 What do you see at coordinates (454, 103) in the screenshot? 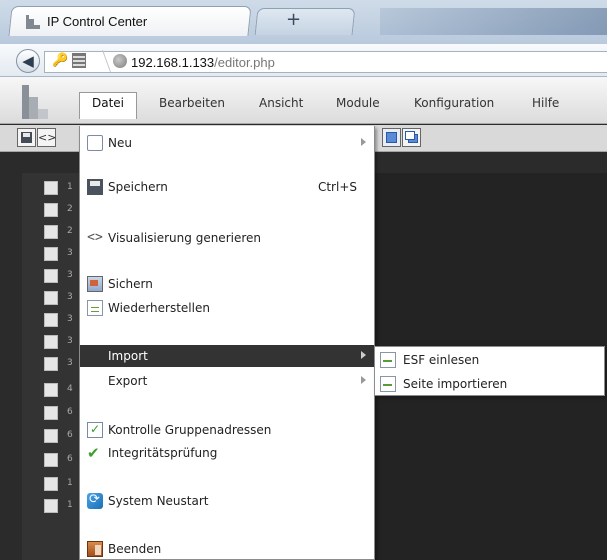
I see `menu-konfiguration: Konfiguration` at bounding box center [454, 103].